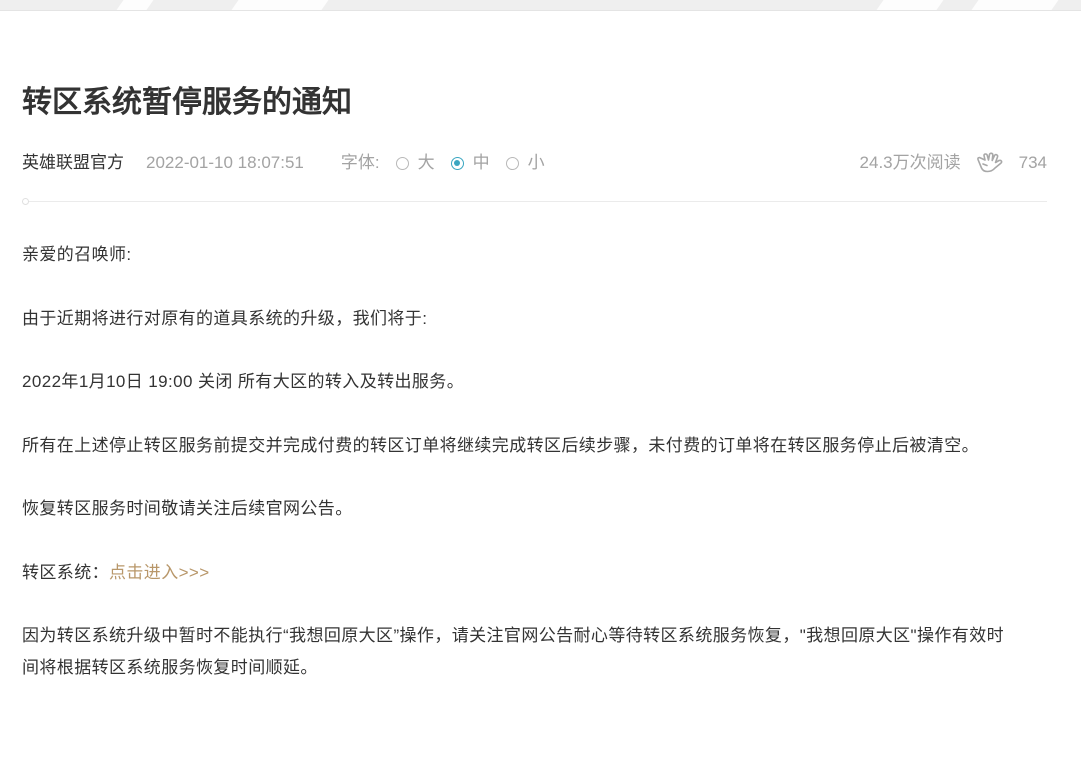 The image size is (1081, 781). What do you see at coordinates (243, 381) in the screenshot?
I see `paragraph: 2022年1月10日 19:00 关闭 所有大区的转入及转出服务。` at bounding box center [243, 381].